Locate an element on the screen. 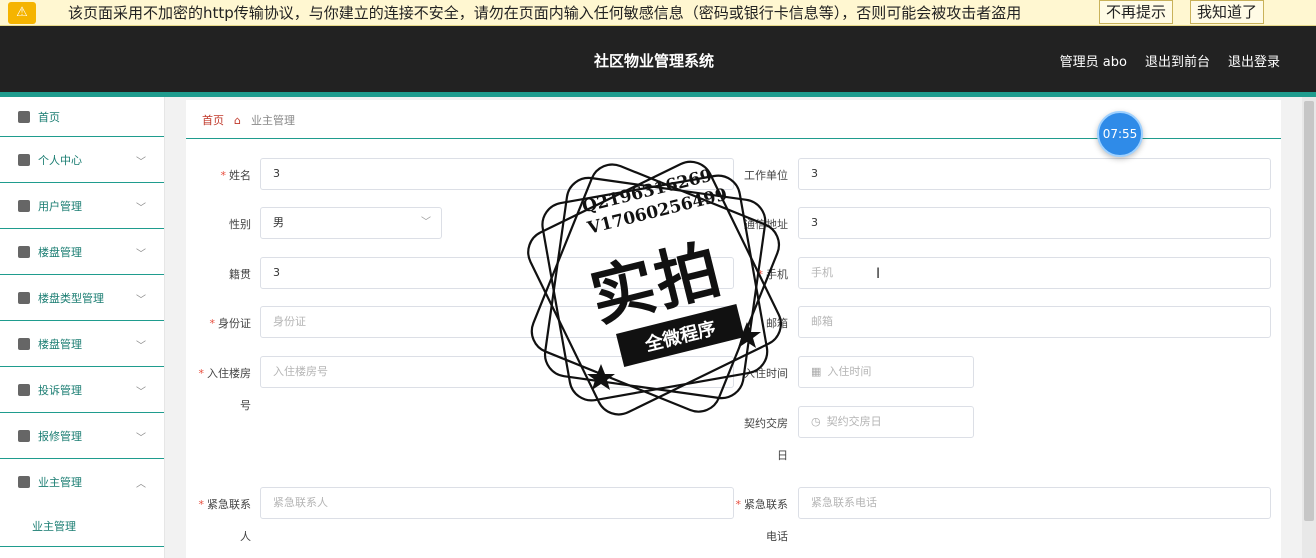 This screenshot has width=1316, height=558. sidebar-item-label: 投诉管理 is located at coordinates (60, 390).